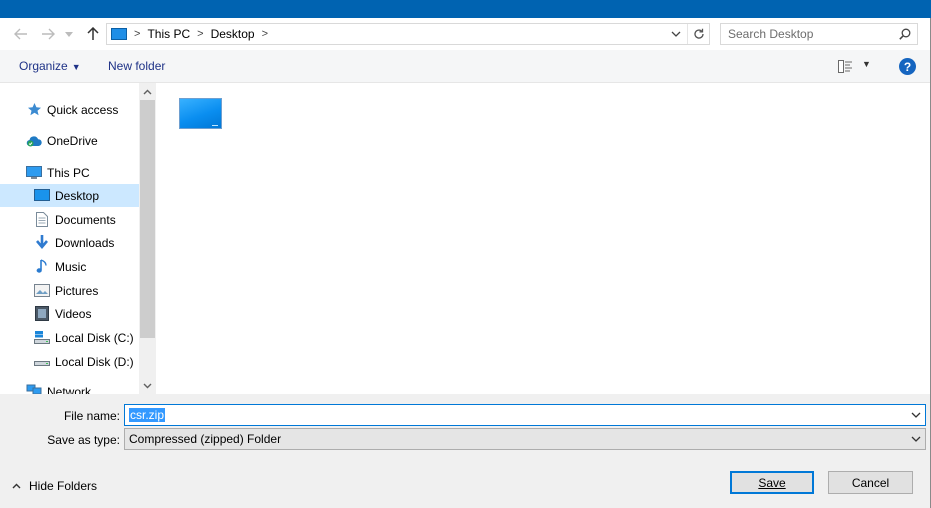 The image size is (931, 508). What do you see at coordinates (77, 195) in the screenshot?
I see `sidebar-item-label: Desktop` at bounding box center [77, 195].